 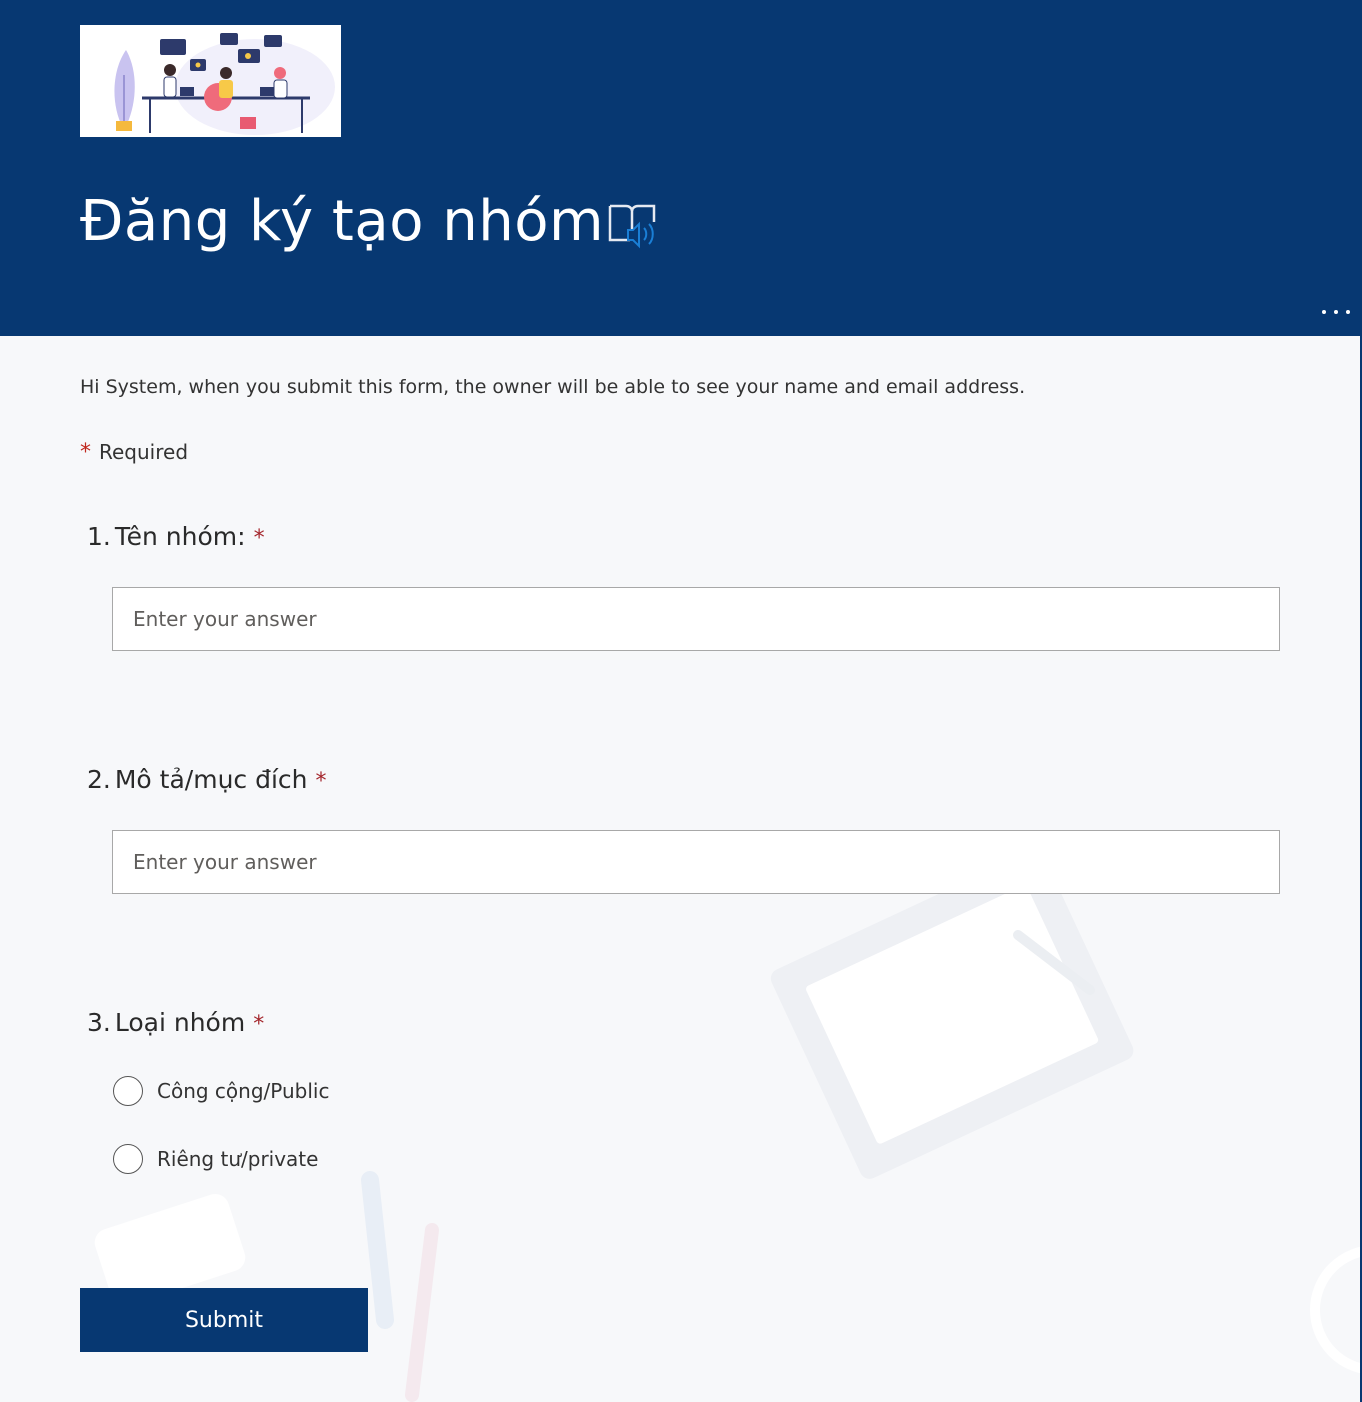 What do you see at coordinates (633, 225) in the screenshot?
I see `immersive-reader-icon` at bounding box center [633, 225].